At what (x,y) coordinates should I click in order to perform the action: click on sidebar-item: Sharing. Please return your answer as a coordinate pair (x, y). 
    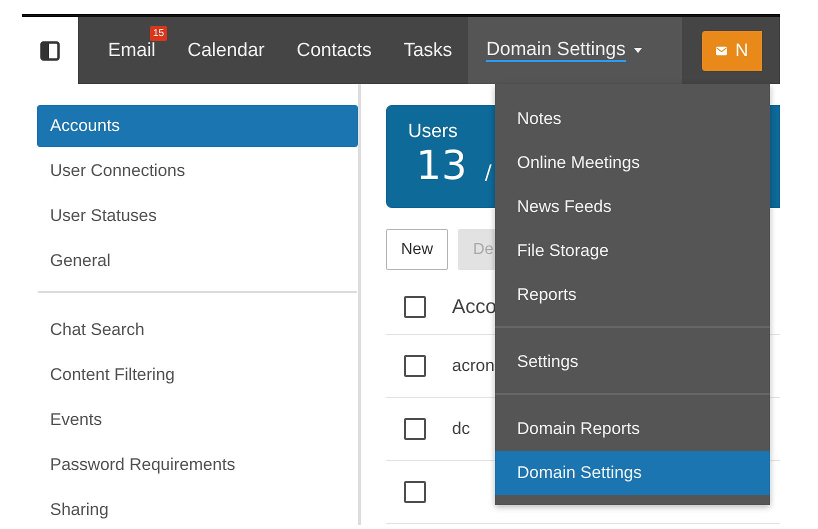
    Looking at the image, I should click on (197, 507).